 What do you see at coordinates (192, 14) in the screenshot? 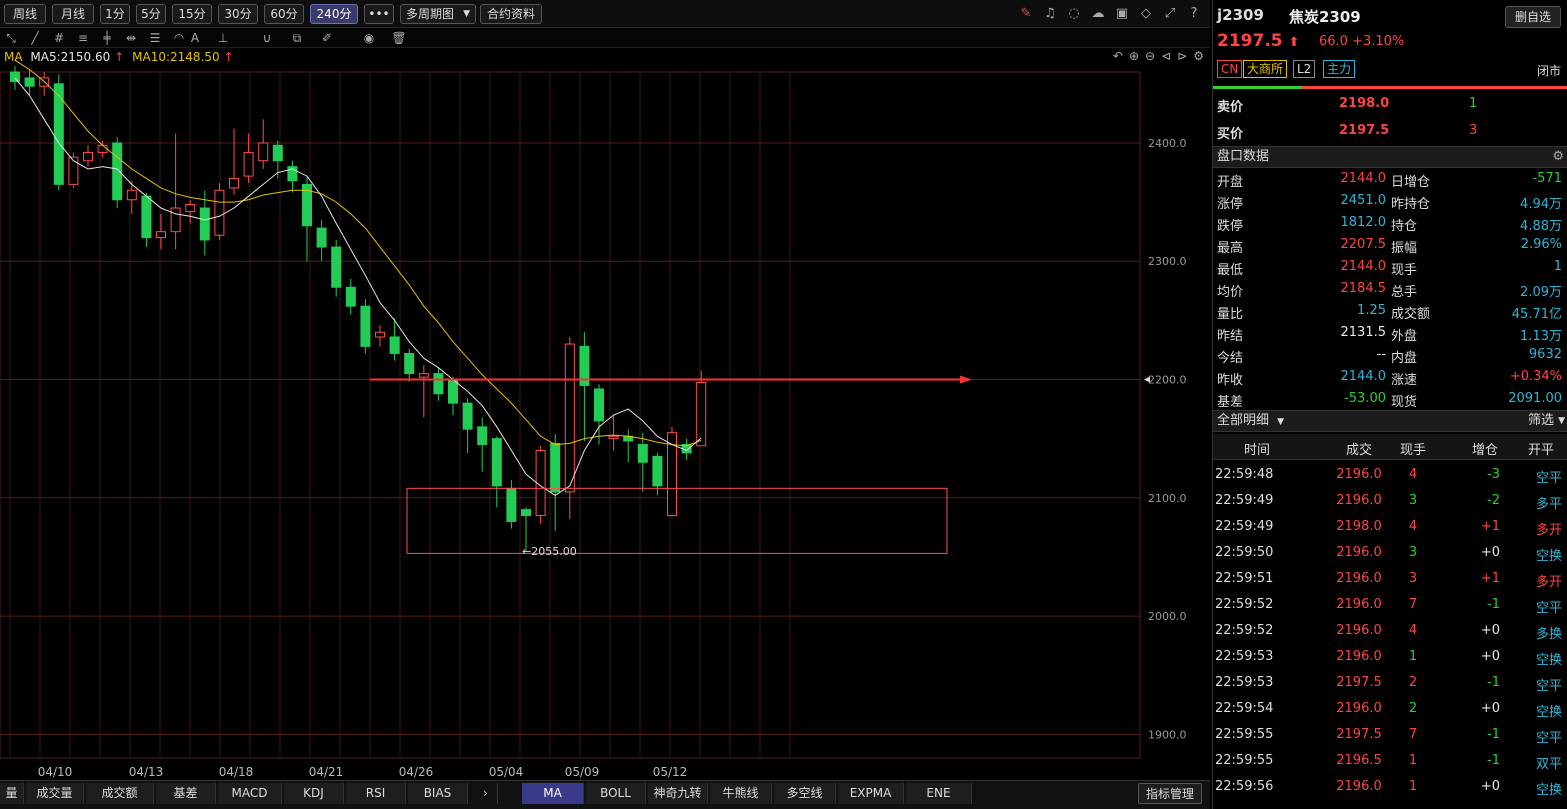
I see `period-15min-button: 15分` at bounding box center [192, 14].